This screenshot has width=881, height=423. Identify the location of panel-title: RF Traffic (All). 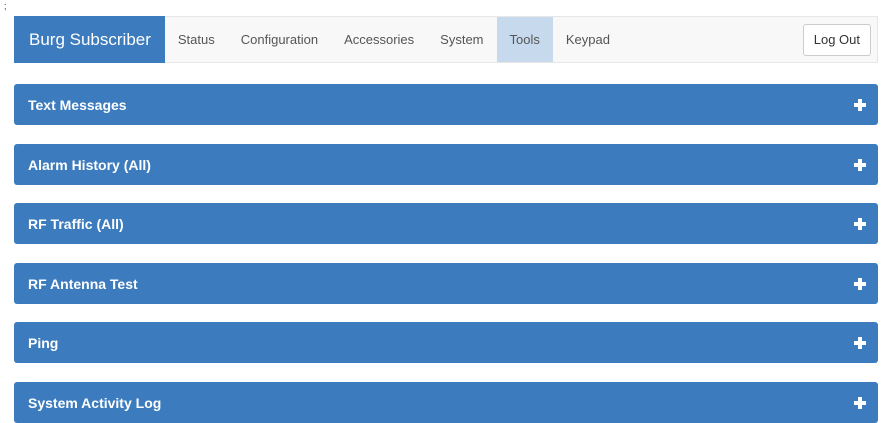
(76, 223).